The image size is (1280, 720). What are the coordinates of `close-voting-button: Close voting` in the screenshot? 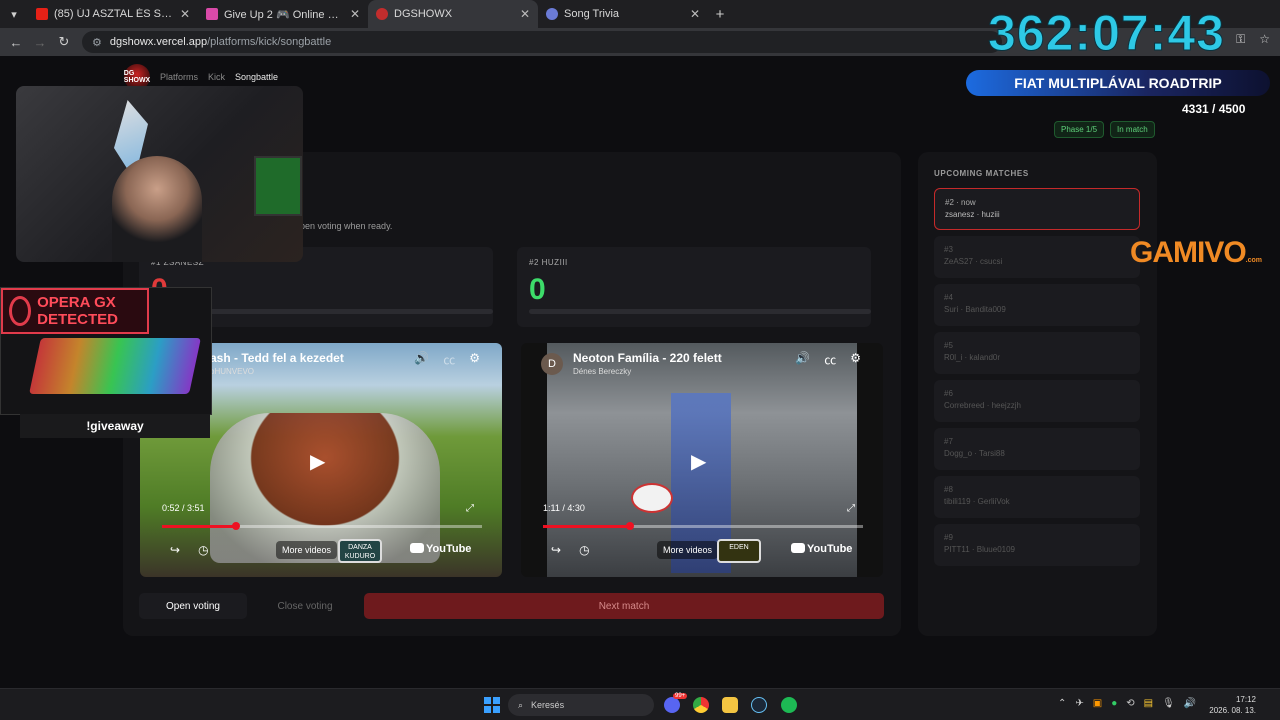 It's located at (305, 606).